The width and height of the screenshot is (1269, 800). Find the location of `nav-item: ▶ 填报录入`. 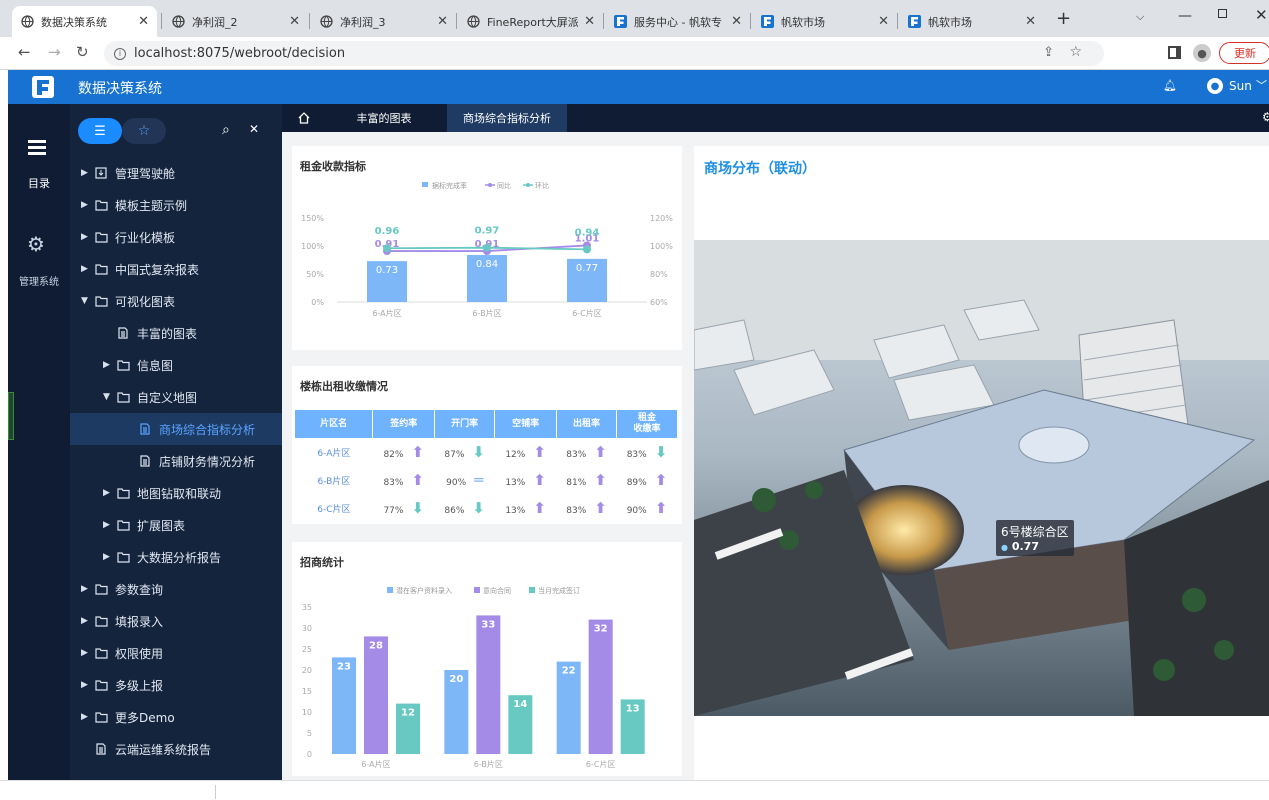

nav-item: ▶ 填报录入 is located at coordinates (176, 621).